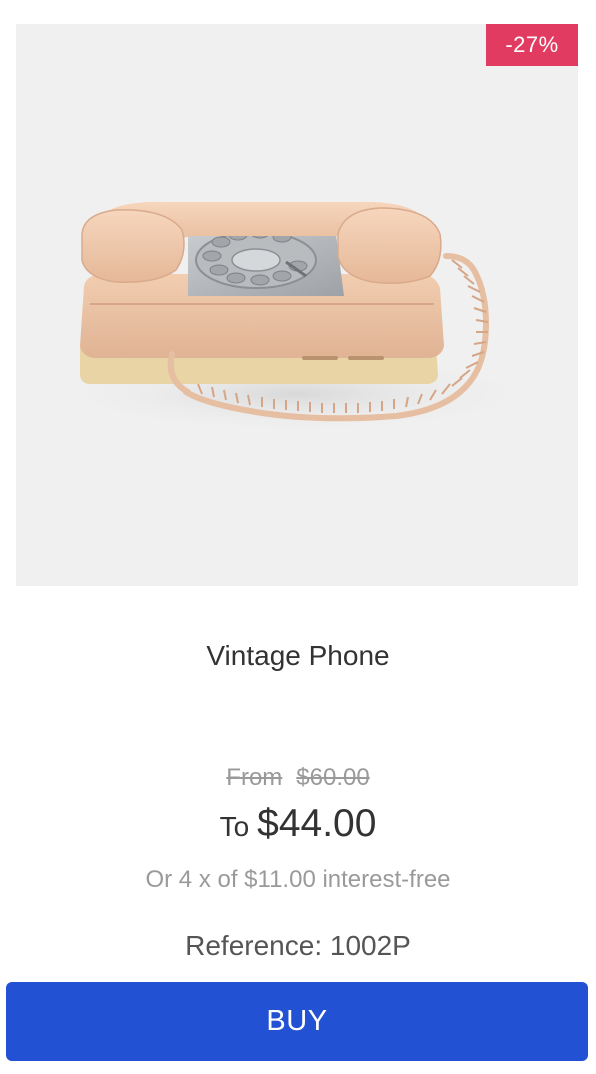  Describe the element at coordinates (254, 777) in the screenshot. I see `price-from-label: From` at that location.